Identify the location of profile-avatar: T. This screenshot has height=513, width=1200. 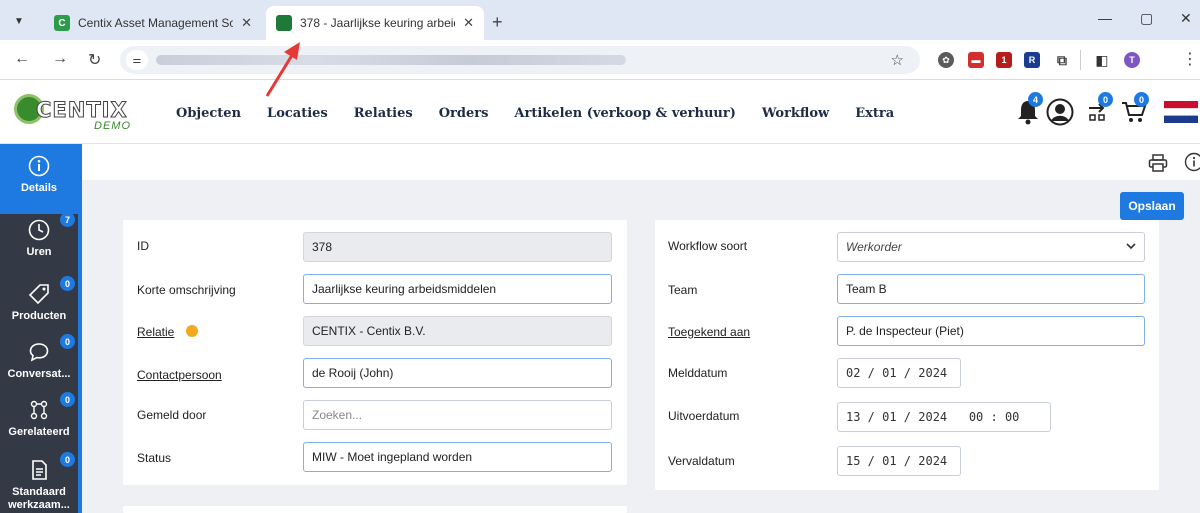
(1132, 60).